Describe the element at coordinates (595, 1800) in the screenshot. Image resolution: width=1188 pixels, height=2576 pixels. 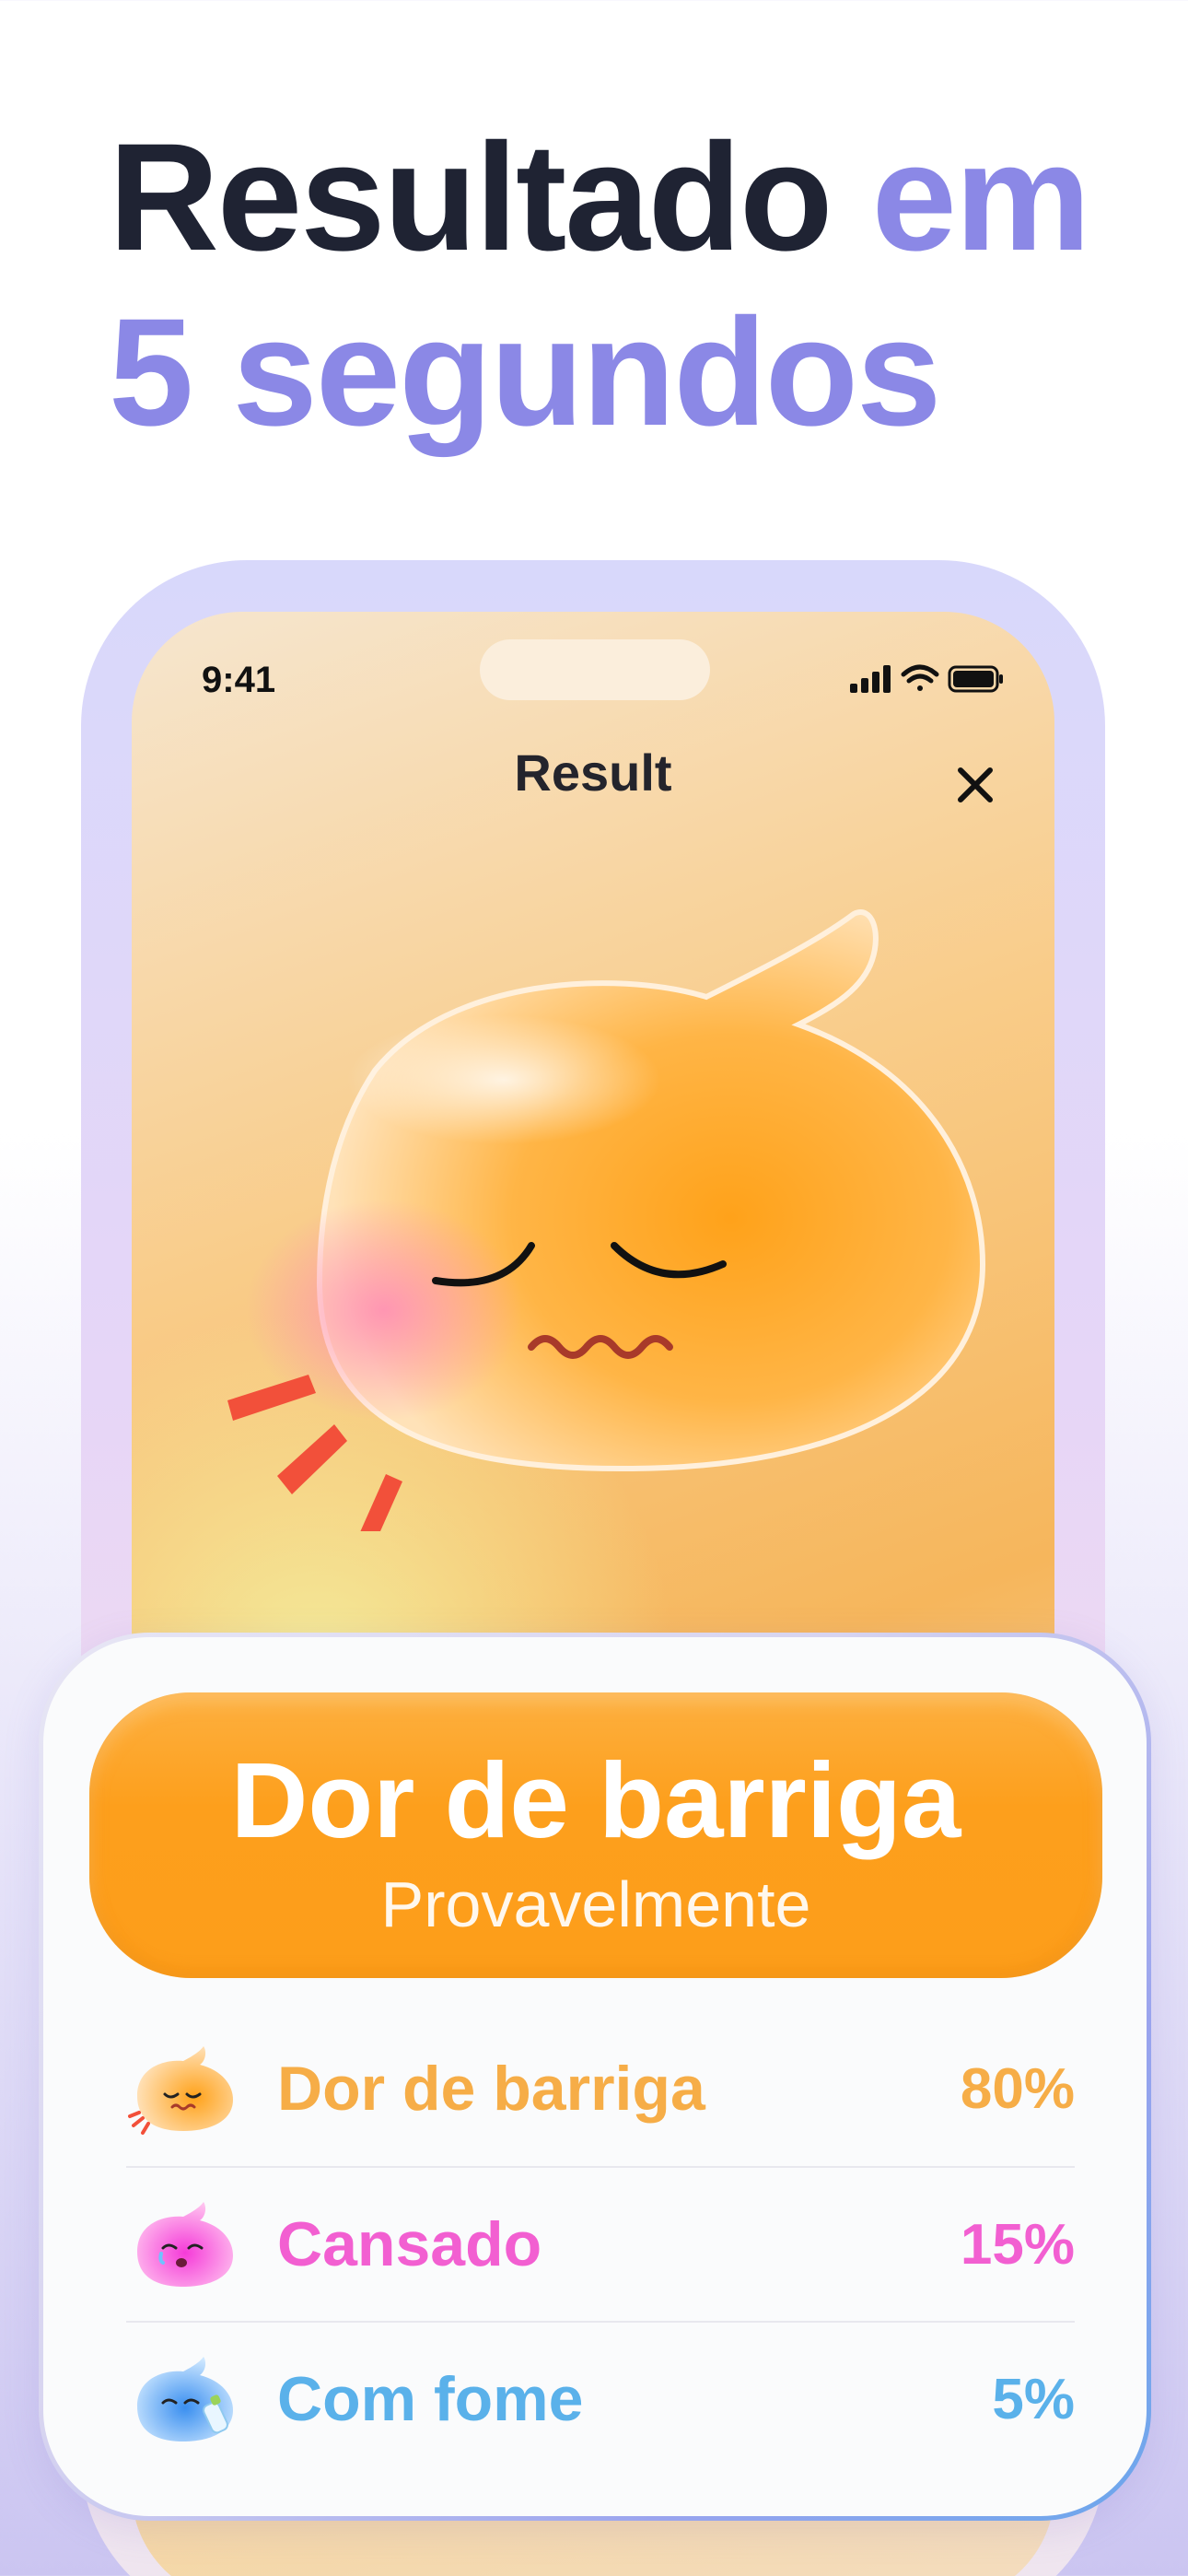
I see `result-title: Dor de barriga` at that location.